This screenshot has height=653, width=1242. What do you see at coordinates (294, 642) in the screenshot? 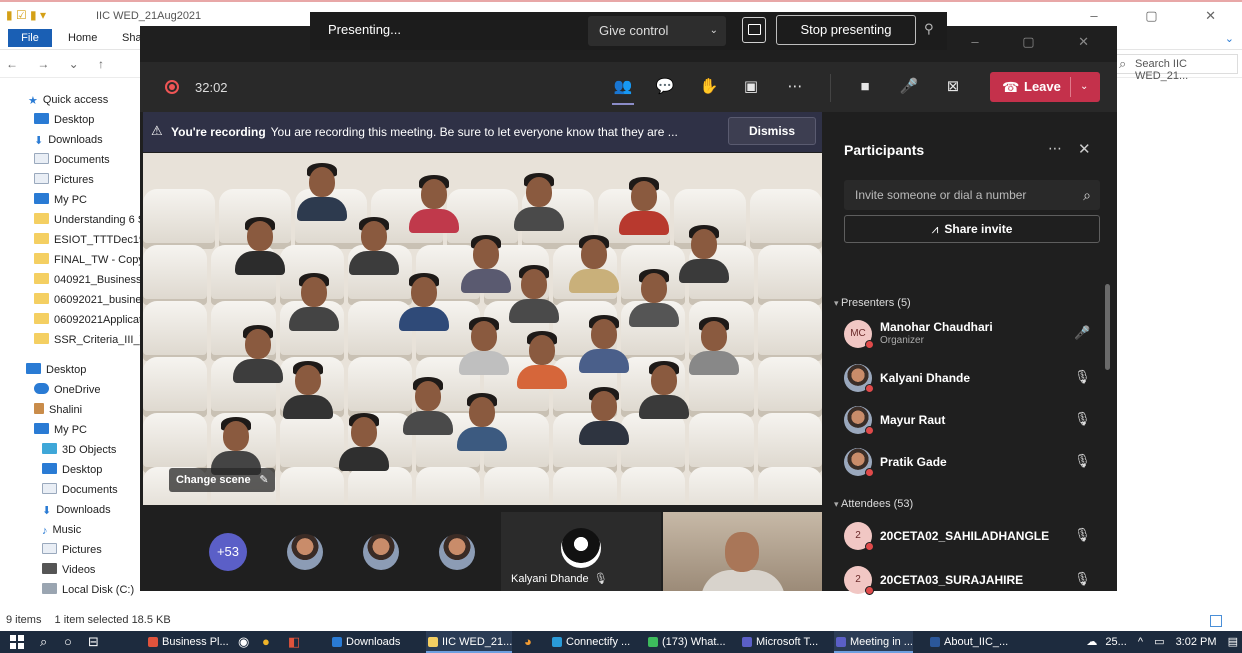
I see `office-icon: ◧` at bounding box center [294, 642].